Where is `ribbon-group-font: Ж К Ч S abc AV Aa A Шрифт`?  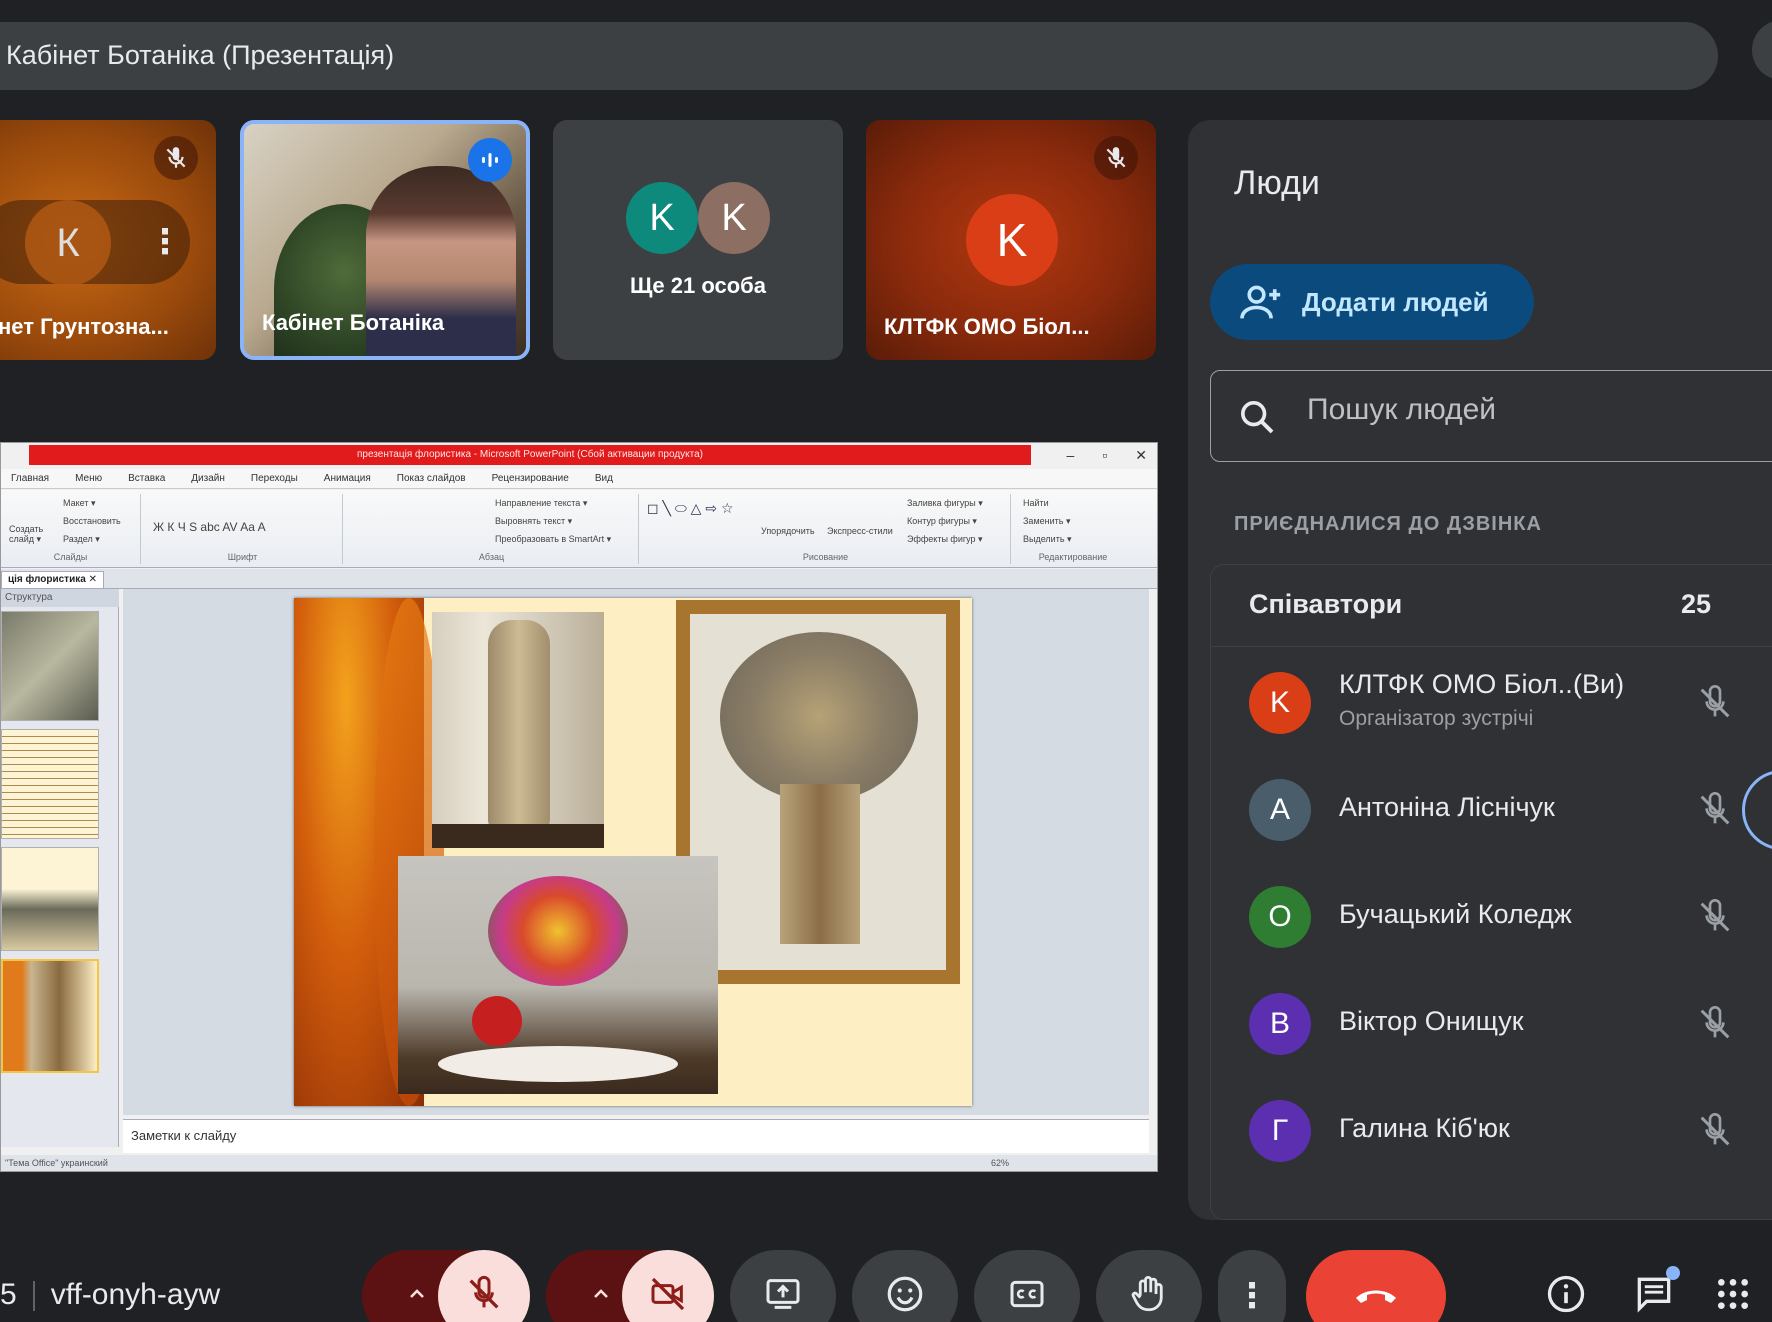
ribbon-group-font: Ж К Ч S abc AV Aa A Шрифт is located at coordinates (243, 529).